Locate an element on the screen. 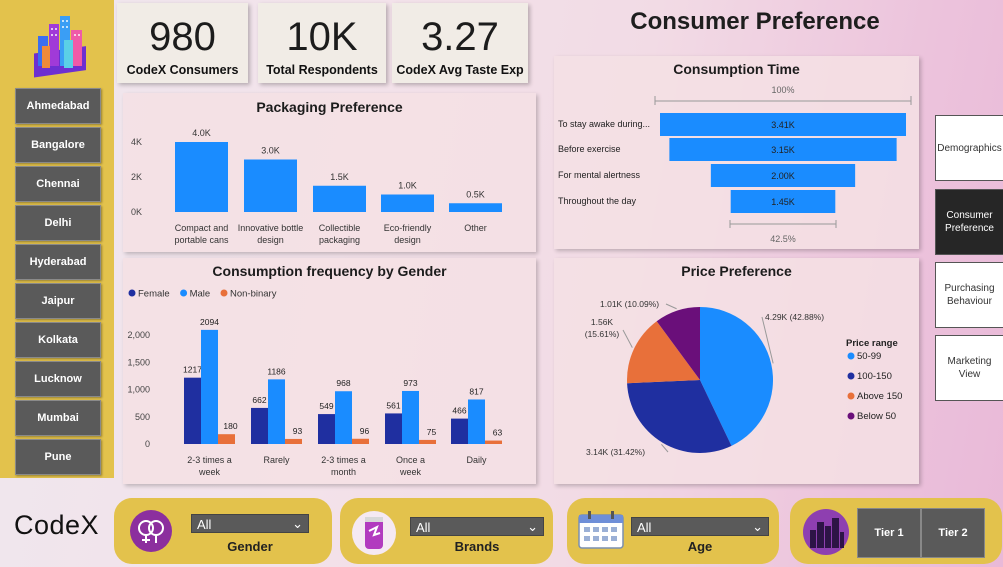 This screenshot has width=1003, height=567. legend-label: Above 150 is located at coordinates (879, 396).